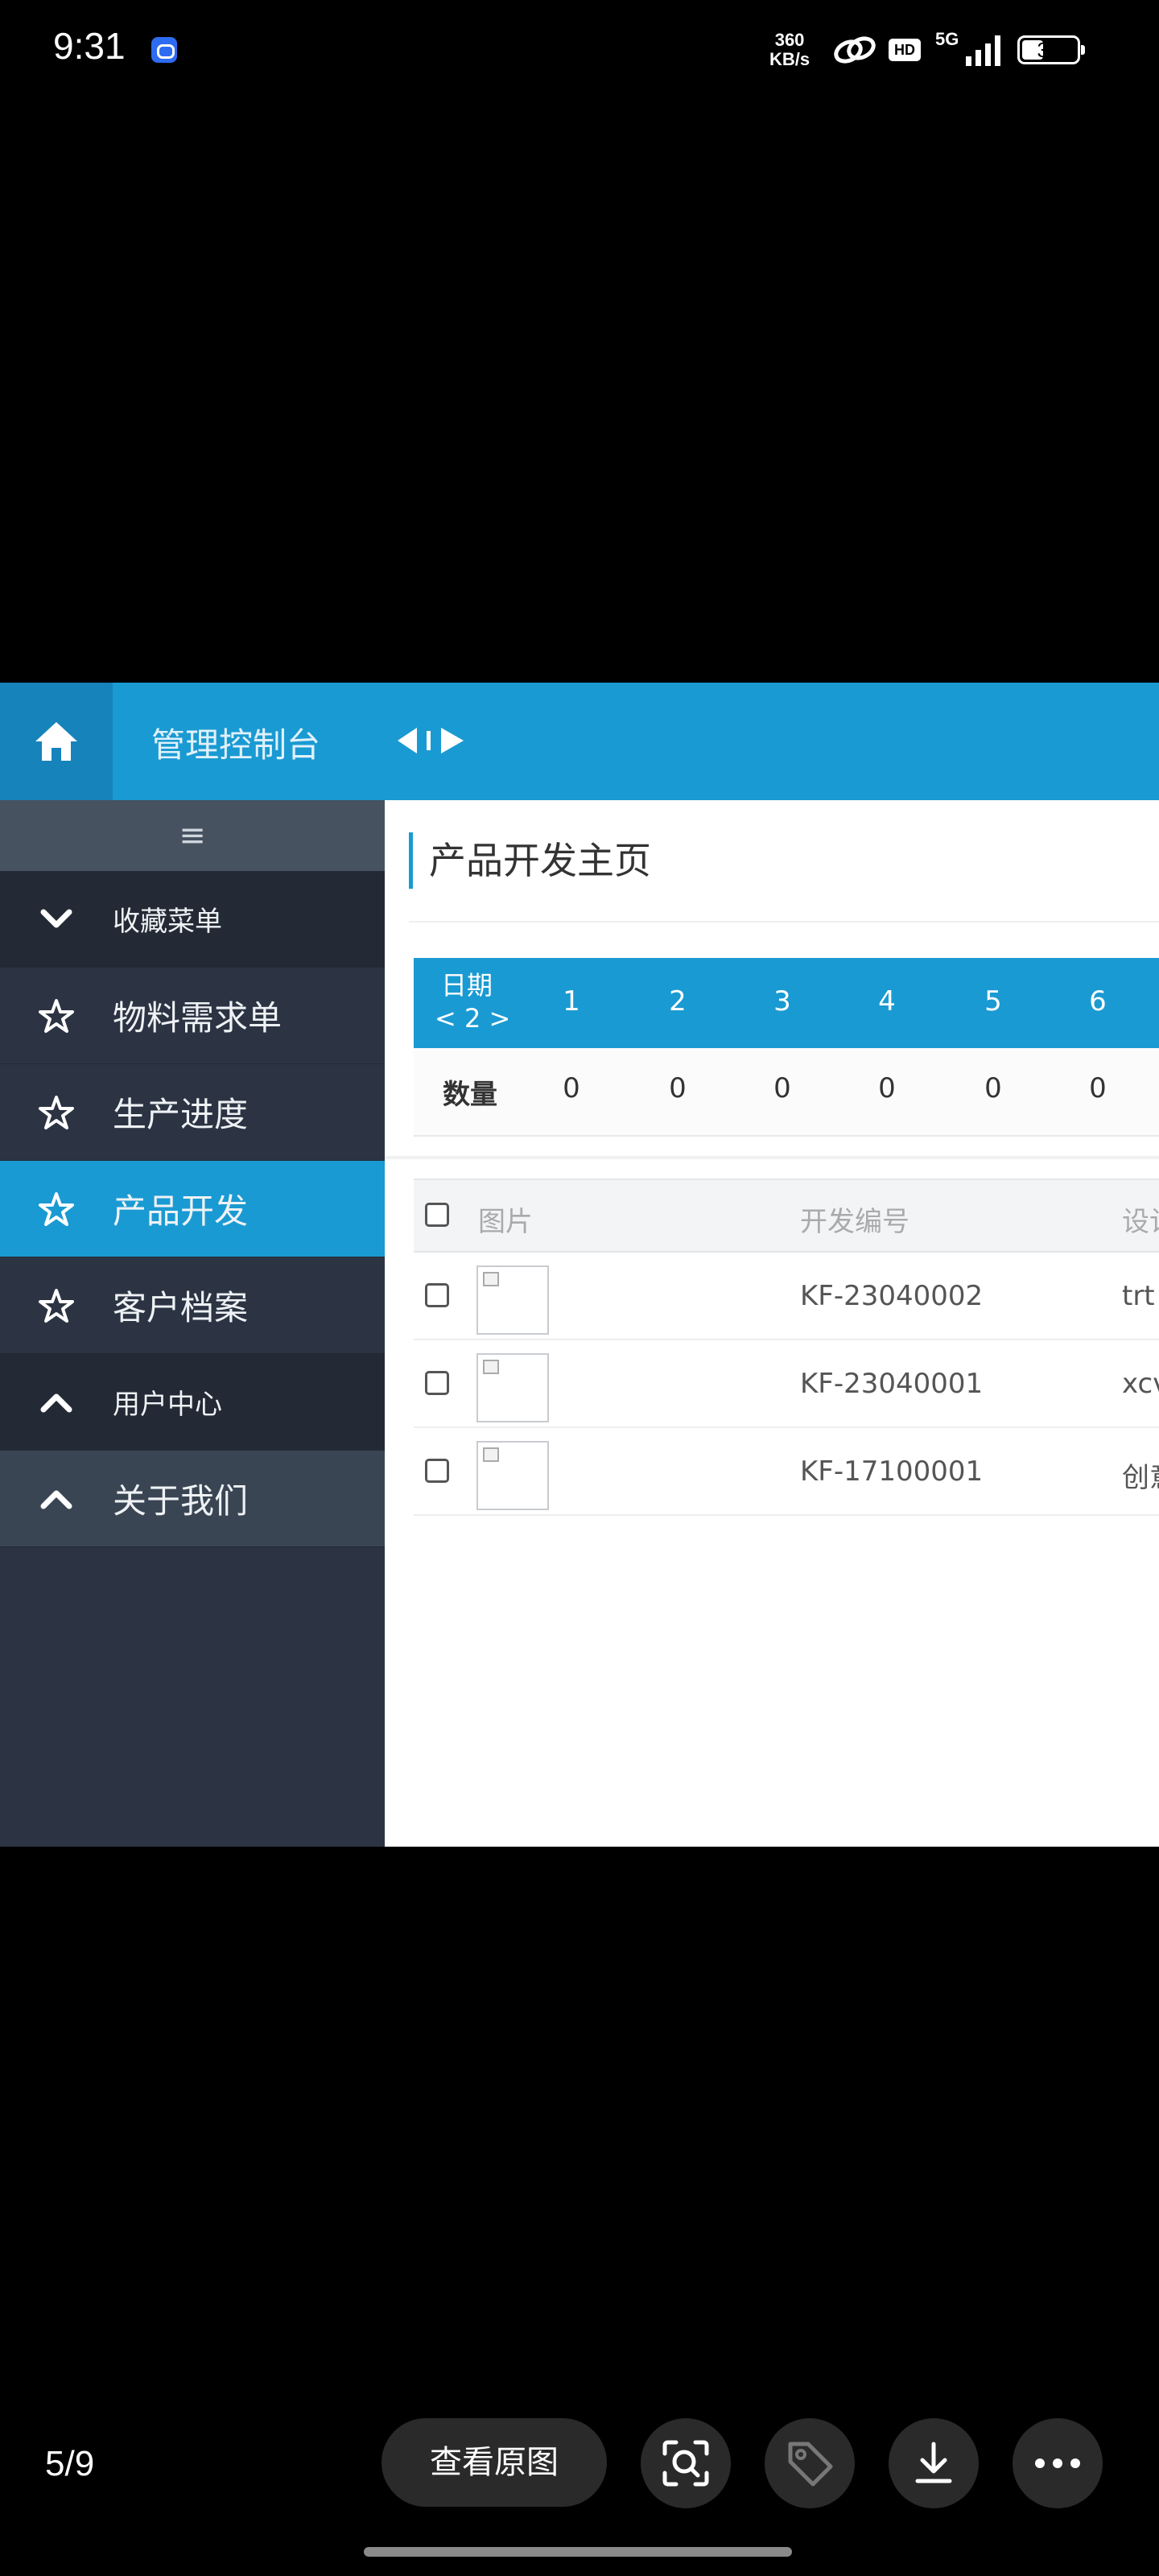  Describe the element at coordinates (505, 1219) in the screenshot. I see `header-image: 图片` at that location.